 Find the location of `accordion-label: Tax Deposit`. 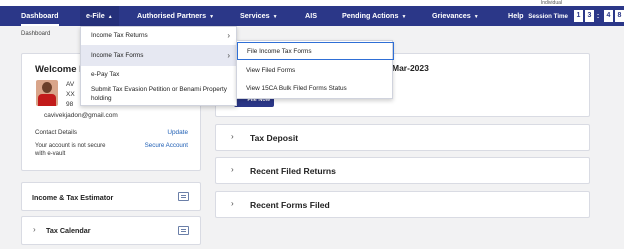

accordion-label: Tax Deposit is located at coordinates (274, 138).